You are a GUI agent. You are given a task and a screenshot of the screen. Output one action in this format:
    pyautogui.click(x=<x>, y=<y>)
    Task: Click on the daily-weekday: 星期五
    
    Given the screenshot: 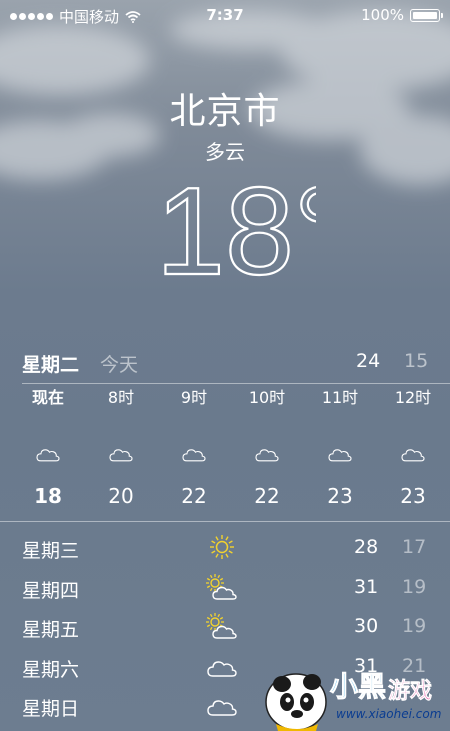 What is the action you would take?
    pyautogui.click(x=51, y=630)
    